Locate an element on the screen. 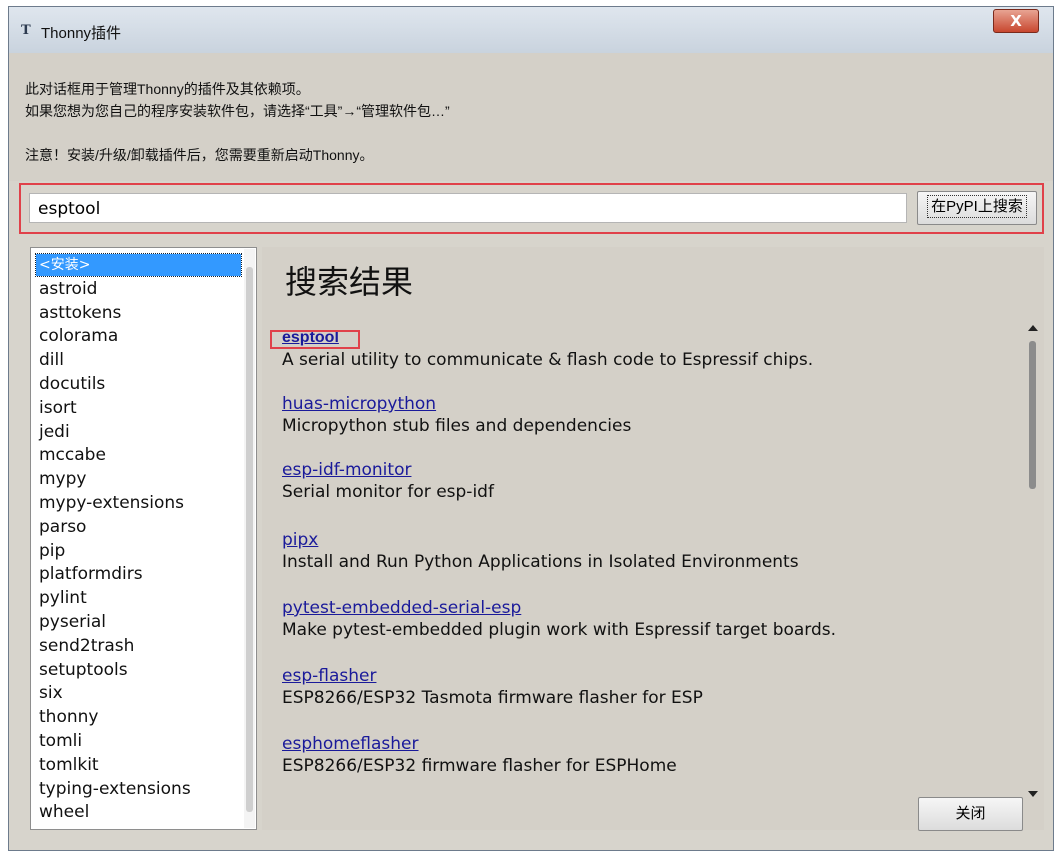 Image resolution: width=1062 pixels, height=859 pixels. package-list-item: colorama is located at coordinates (138, 336).